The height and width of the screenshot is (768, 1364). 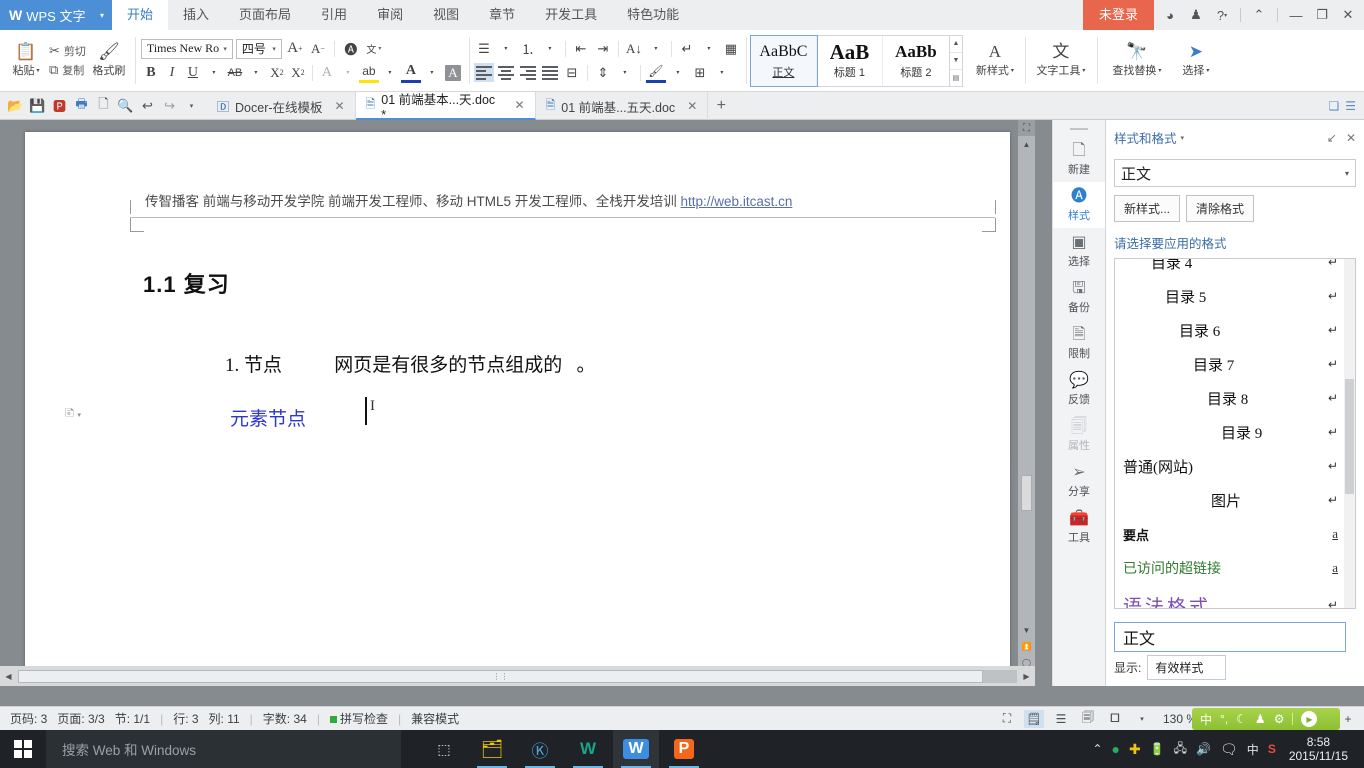 I want to click on line-spacing-icon: ⇕, so click(x=603, y=73).